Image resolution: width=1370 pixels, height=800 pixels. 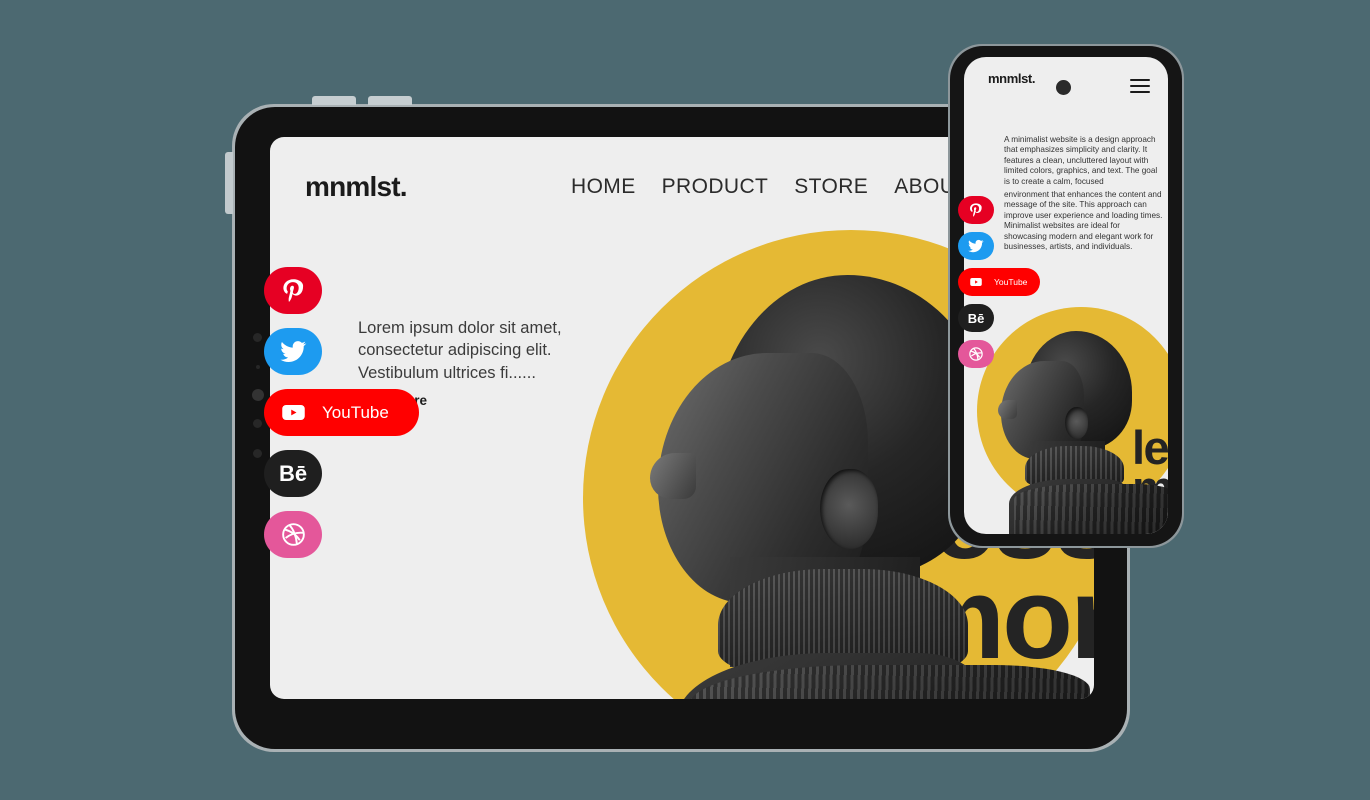 I want to click on site-logo: mnmlst., so click(x=356, y=187).